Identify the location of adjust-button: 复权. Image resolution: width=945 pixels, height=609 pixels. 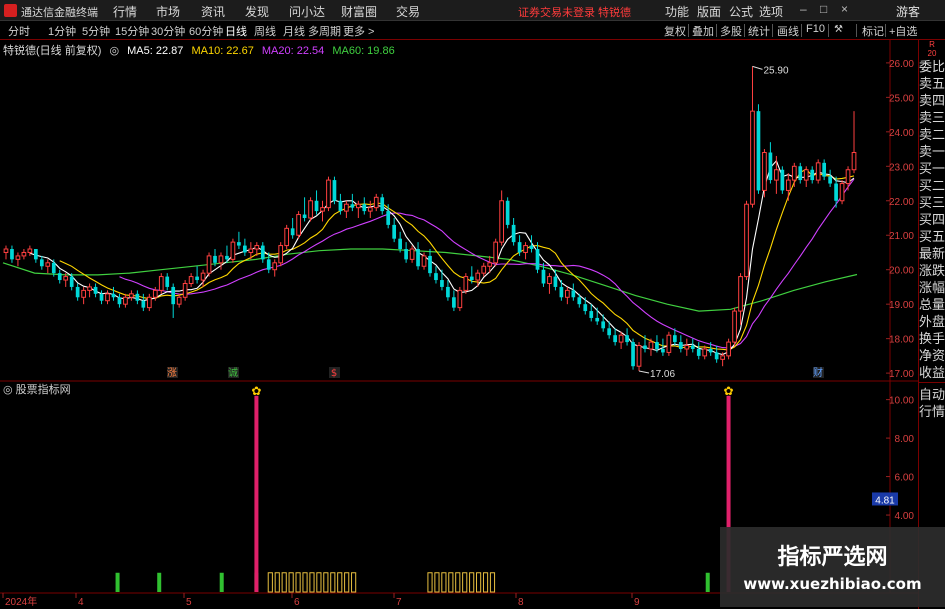
(675, 31).